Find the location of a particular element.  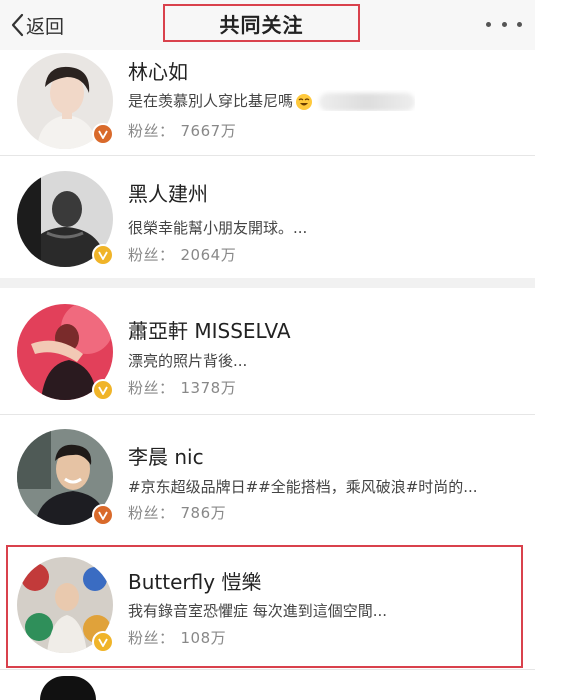

nav-bar: 返回 共同关注 is located at coordinates (267, 25).